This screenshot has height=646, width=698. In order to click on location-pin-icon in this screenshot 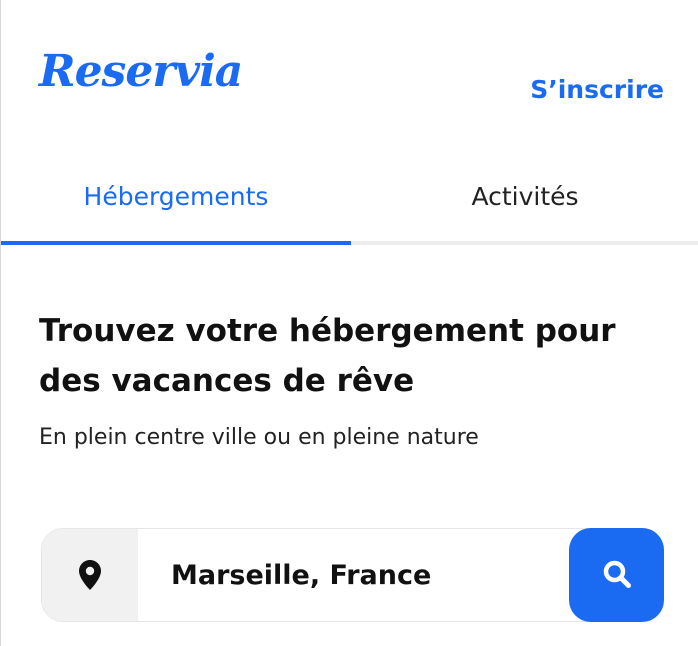, I will do `click(90, 575)`.